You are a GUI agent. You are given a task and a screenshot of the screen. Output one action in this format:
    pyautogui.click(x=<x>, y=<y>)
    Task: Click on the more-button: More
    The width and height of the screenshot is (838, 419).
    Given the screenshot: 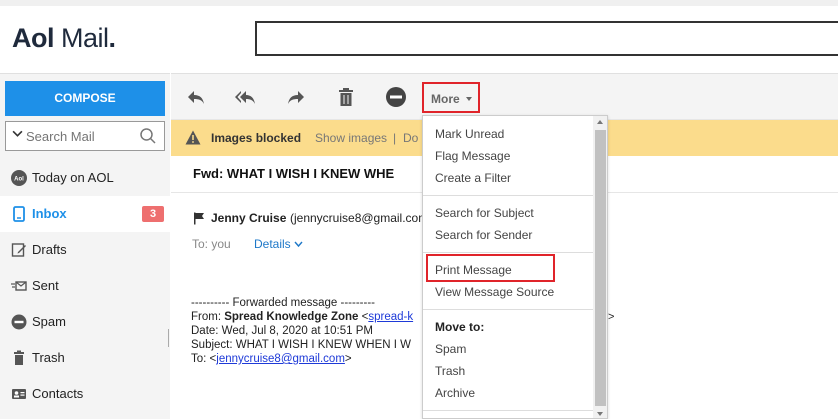 What is the action you would take?
    pyautogui.click(x=451, y=97)
    